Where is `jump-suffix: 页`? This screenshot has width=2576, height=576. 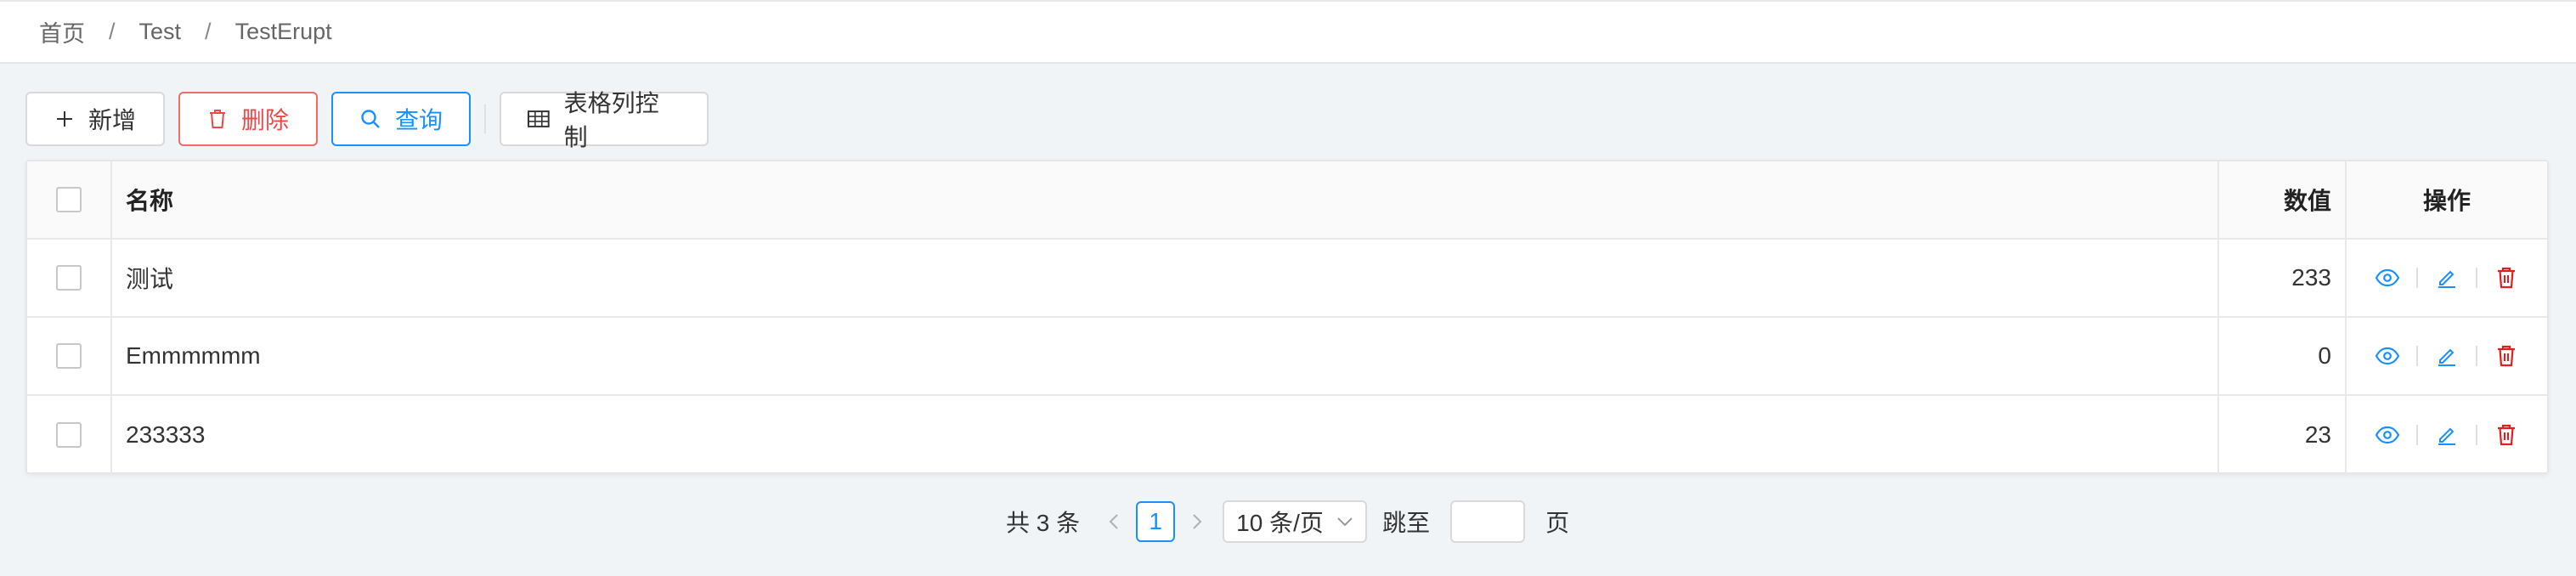 jump-suffix: 页 is located at coordinates (1557, 523).